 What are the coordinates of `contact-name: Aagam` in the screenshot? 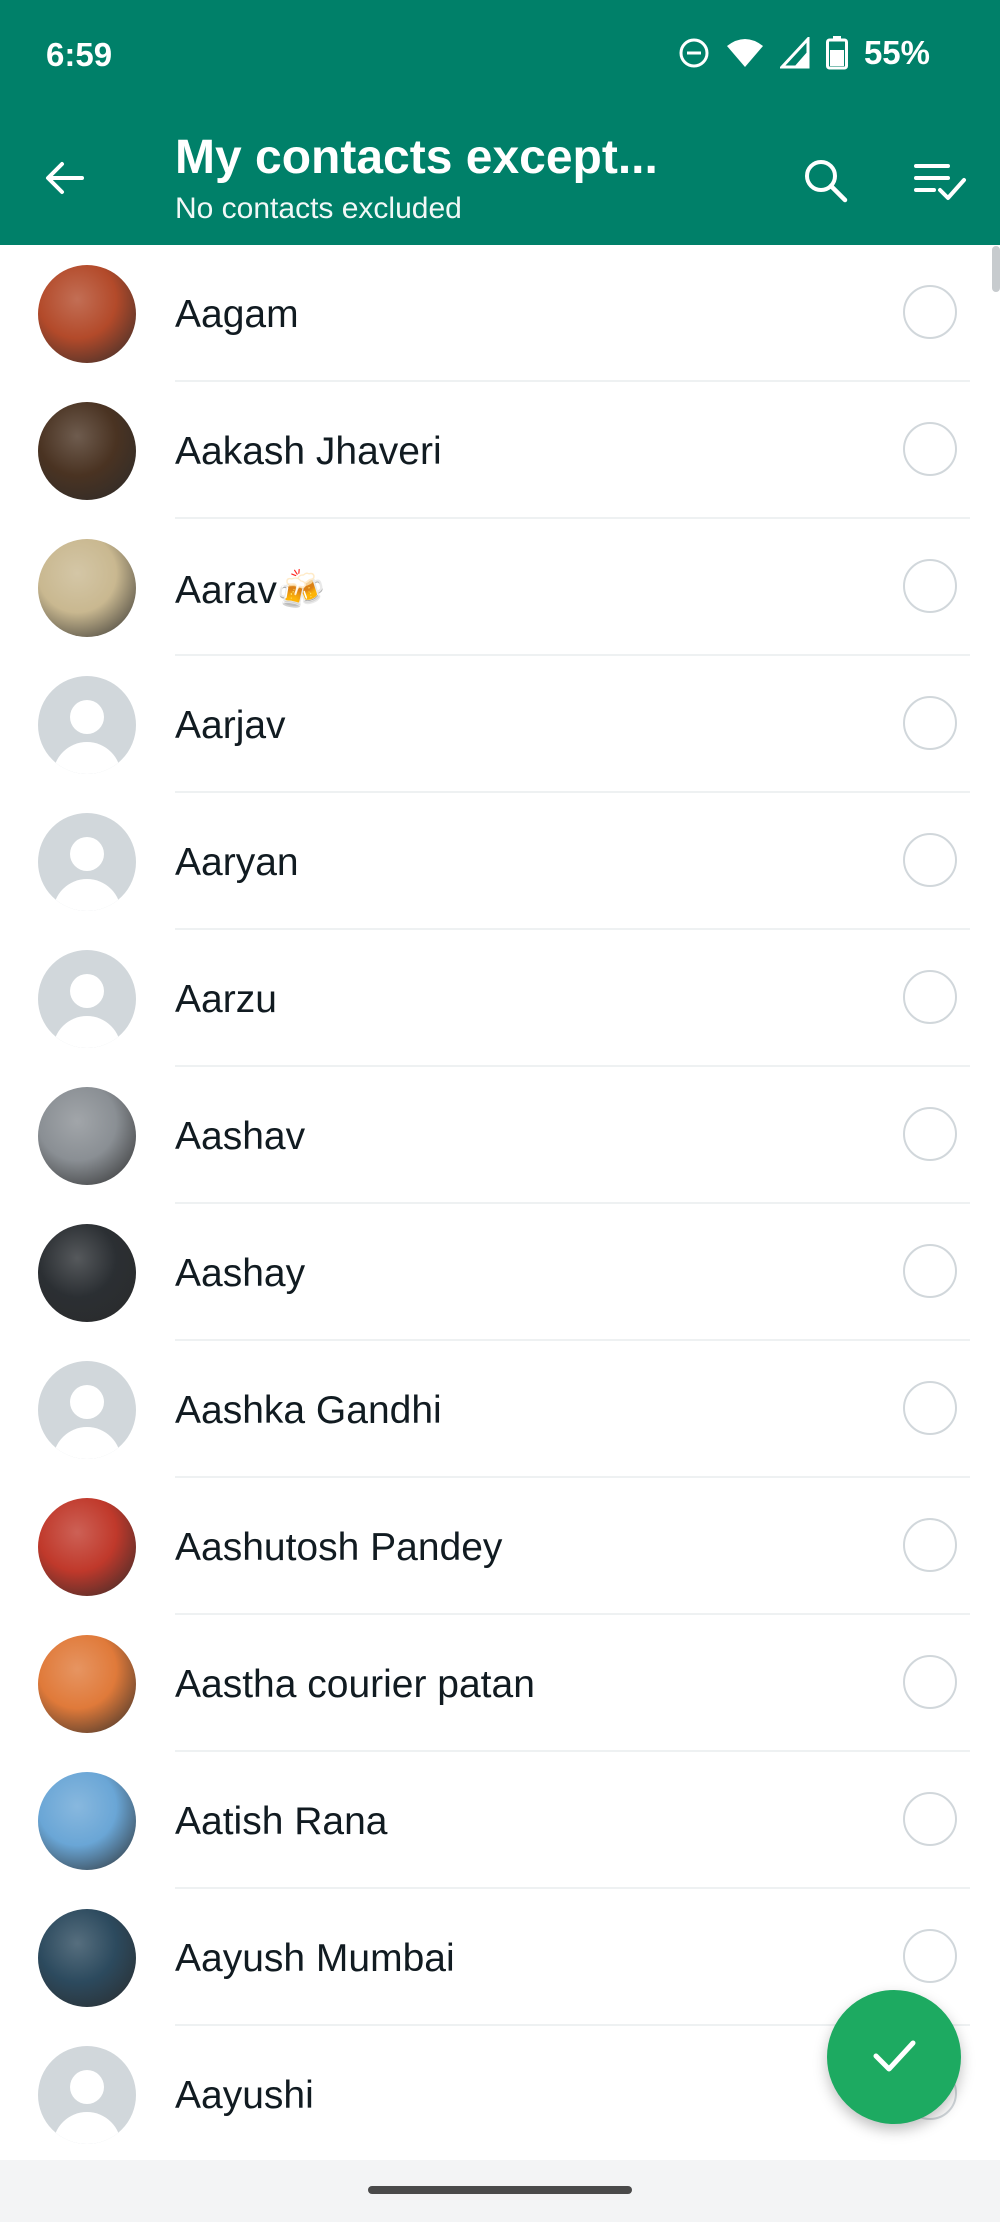 It's located at (237, 314).